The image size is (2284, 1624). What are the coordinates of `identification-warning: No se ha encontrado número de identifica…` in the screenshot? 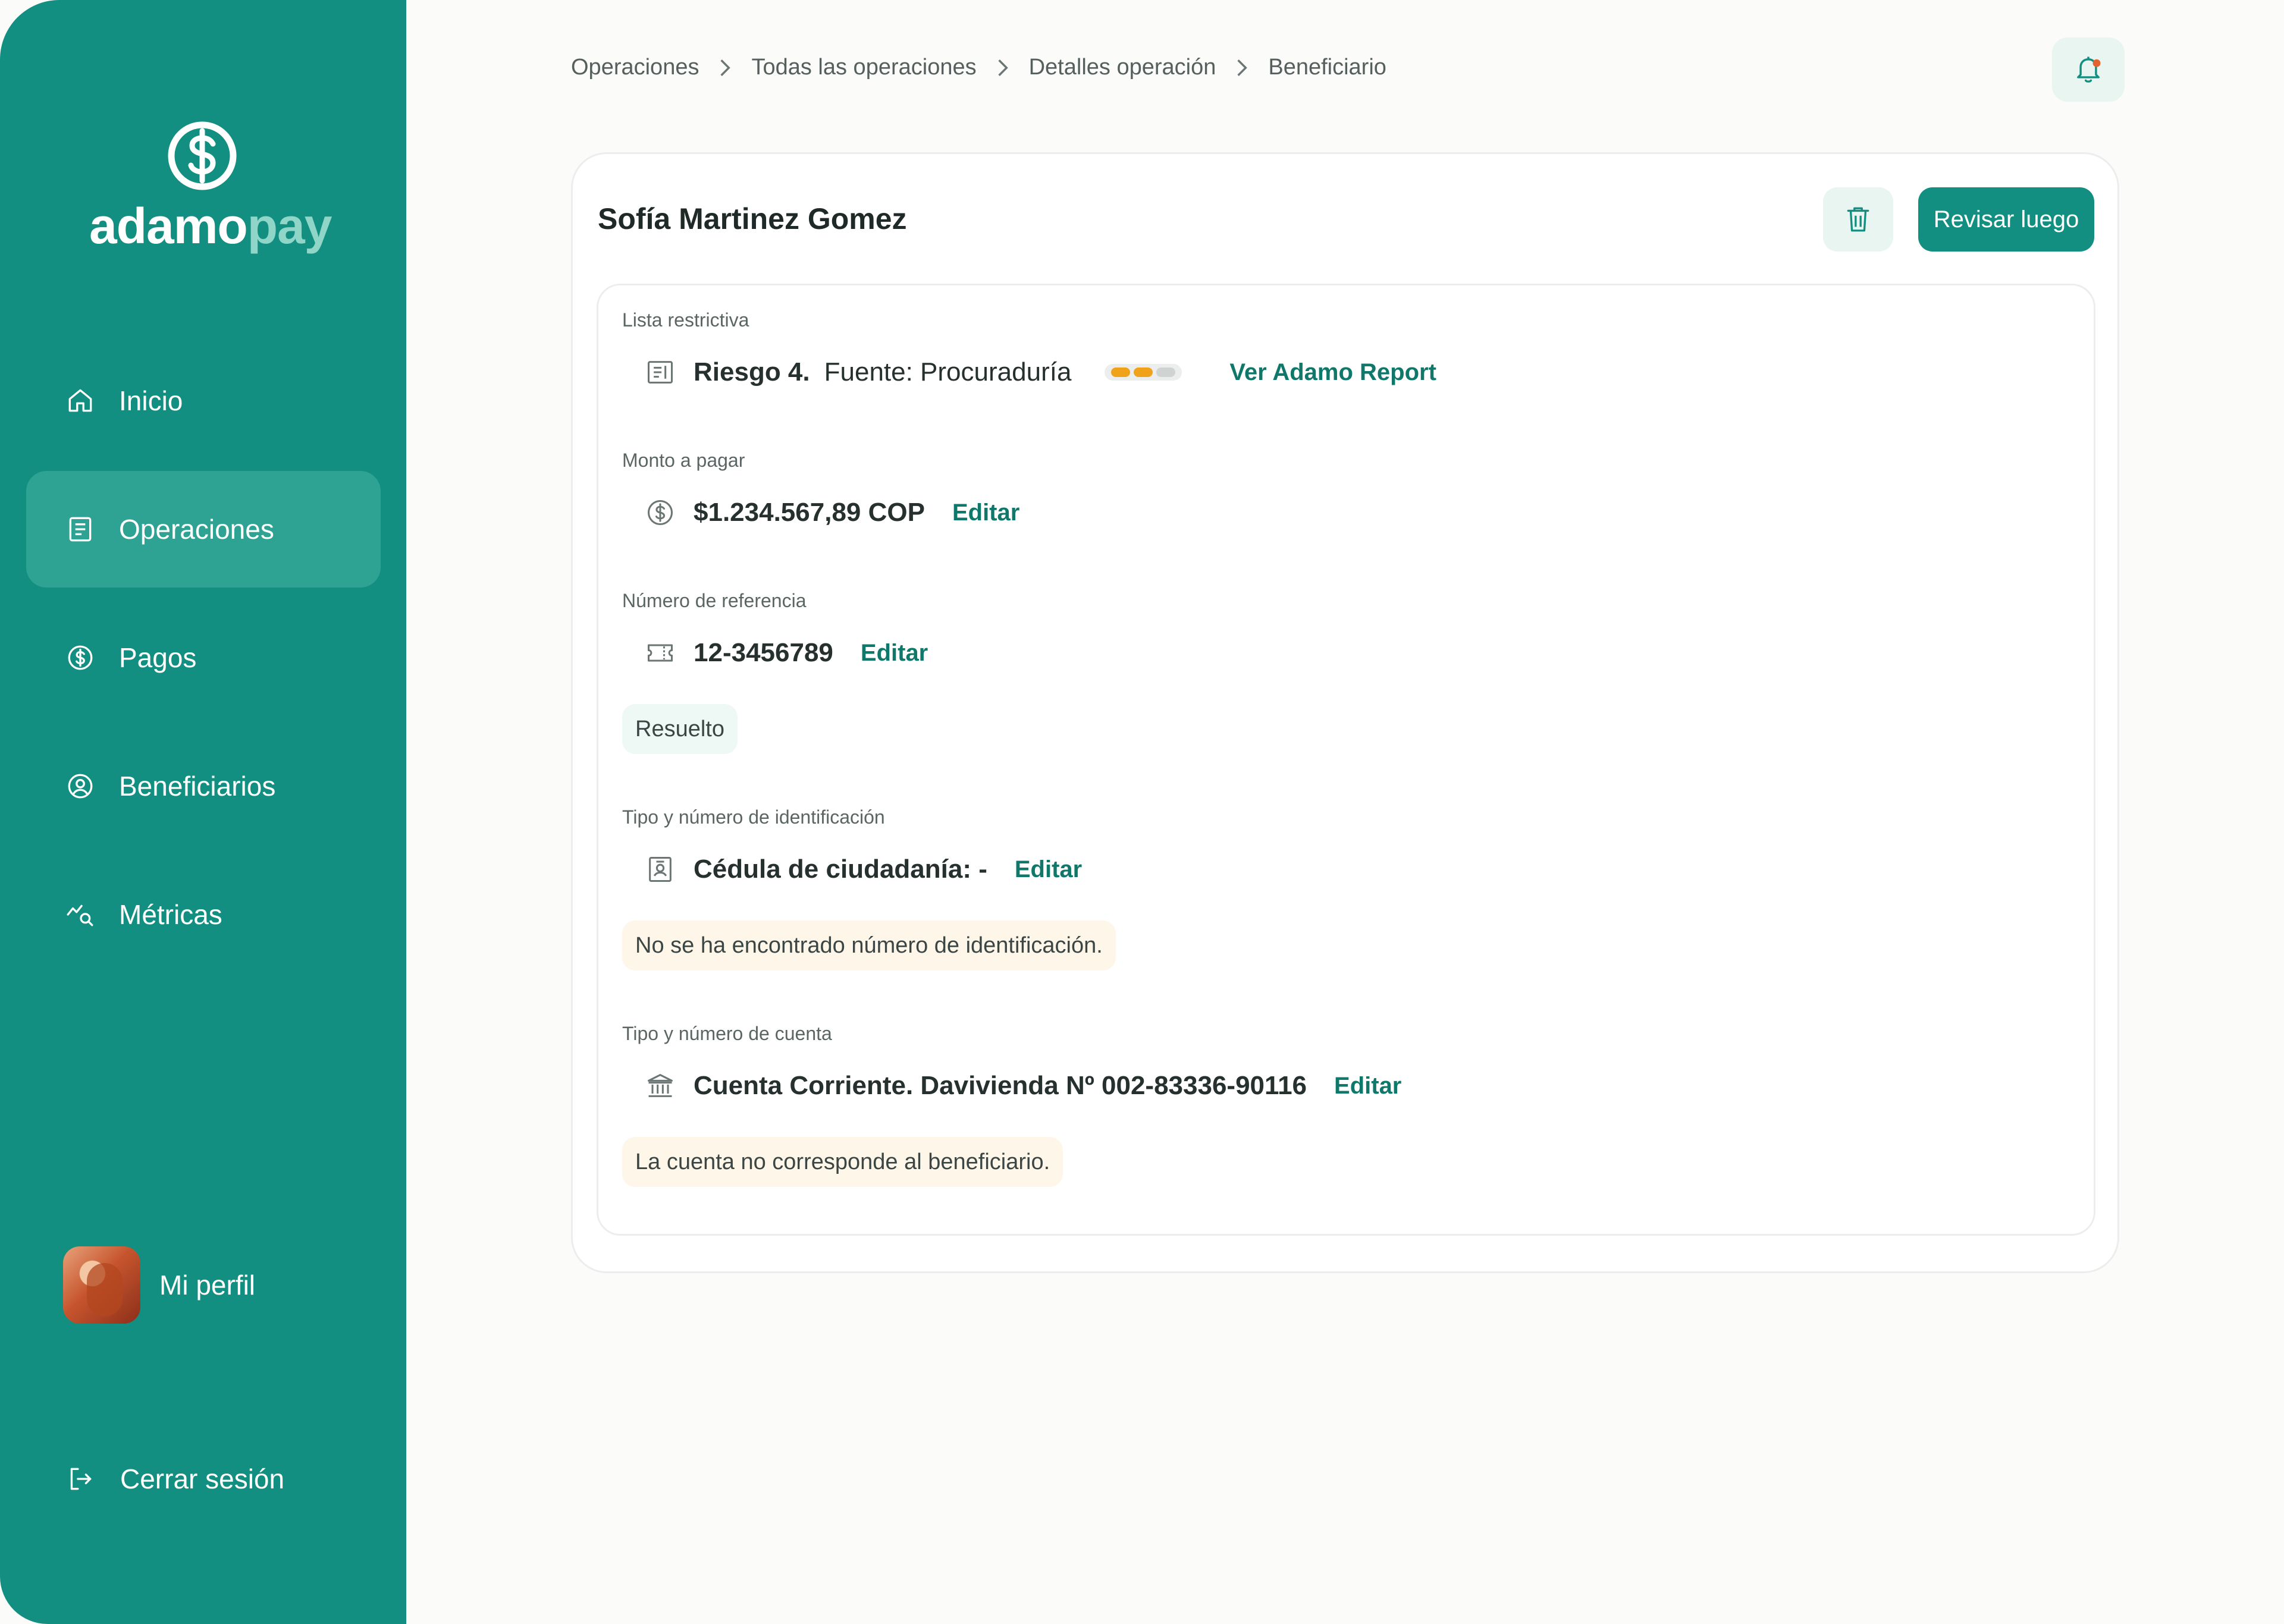 It's located at (869, 946).